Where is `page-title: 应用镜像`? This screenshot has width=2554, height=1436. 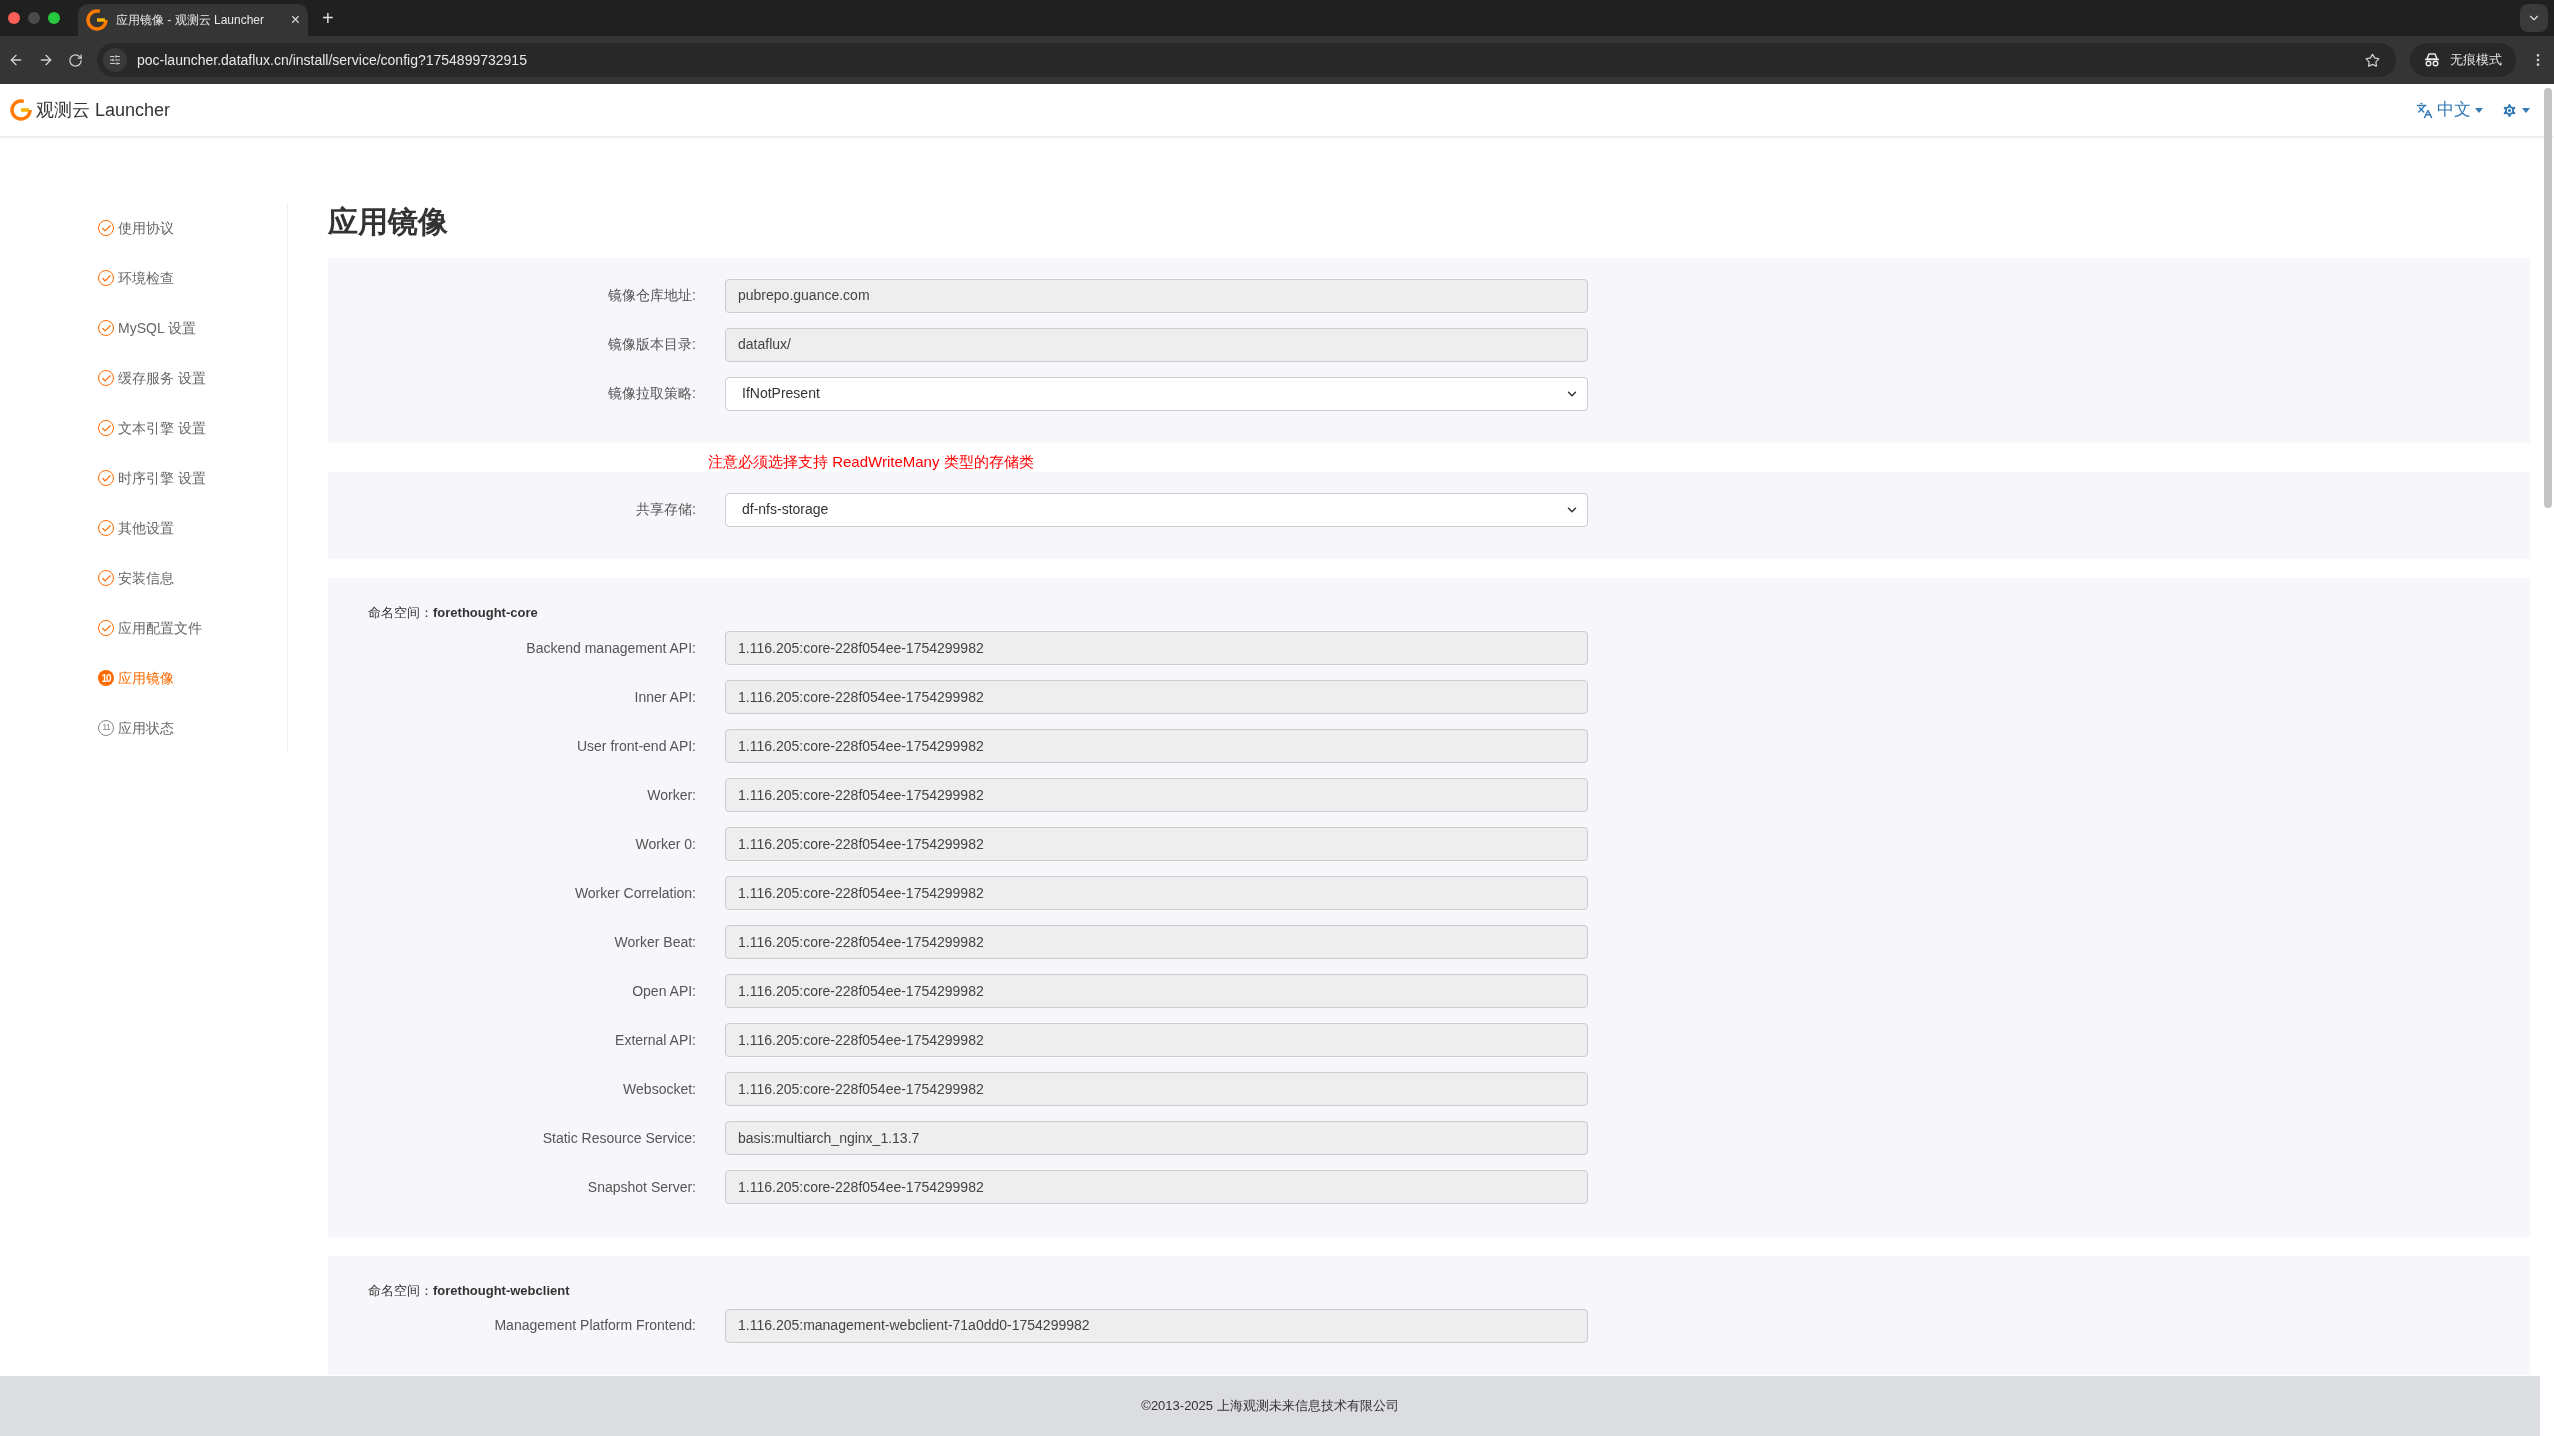
page-title: 应用镜像 is located at coordinates (388, 222).